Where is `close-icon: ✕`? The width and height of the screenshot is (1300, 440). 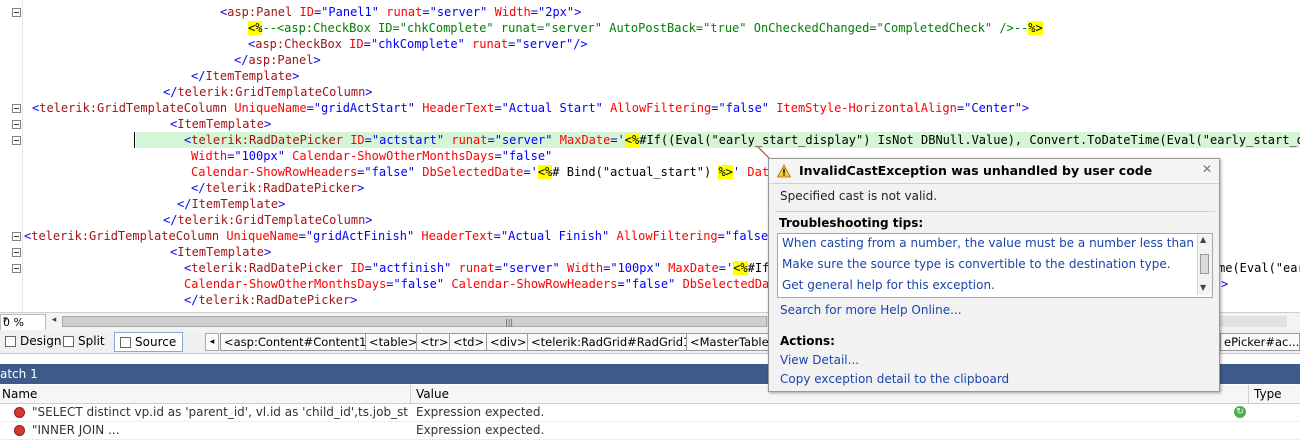 close-icon: ✕ is located at coordinates (1207, 169).